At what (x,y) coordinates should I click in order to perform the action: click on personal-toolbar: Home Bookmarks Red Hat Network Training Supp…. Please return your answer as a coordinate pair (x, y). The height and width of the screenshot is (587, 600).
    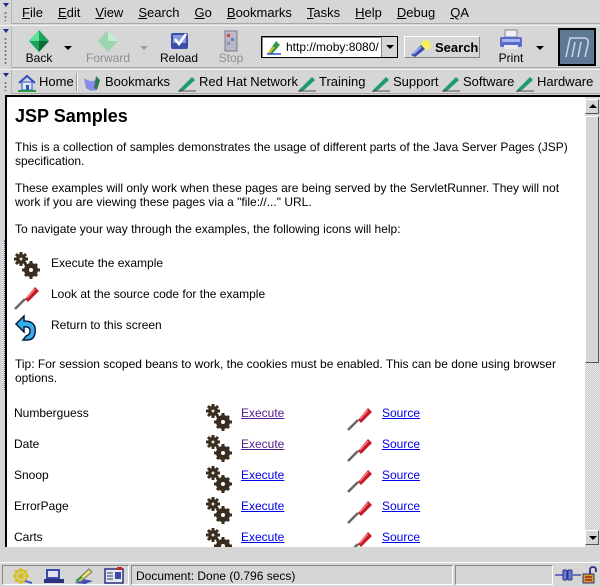
    Looking at the image, I should click on (300, 81).